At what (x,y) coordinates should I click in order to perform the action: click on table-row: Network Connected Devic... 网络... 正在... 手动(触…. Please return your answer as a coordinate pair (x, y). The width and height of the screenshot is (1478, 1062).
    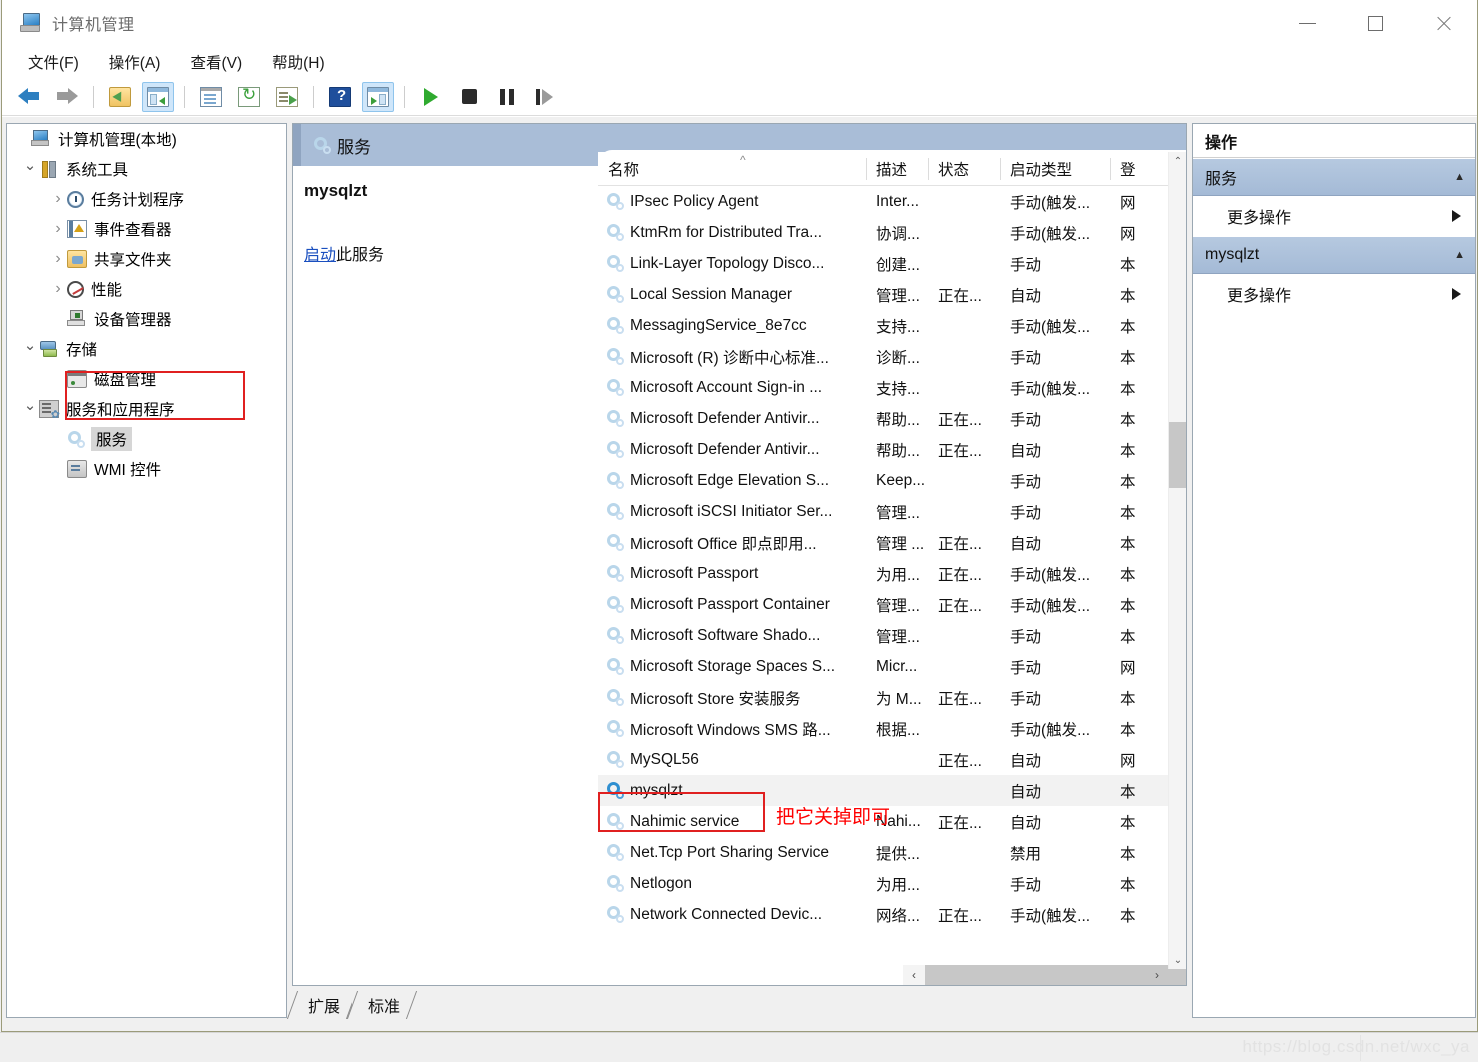
    Looking at the image, I should click on (883, 914).